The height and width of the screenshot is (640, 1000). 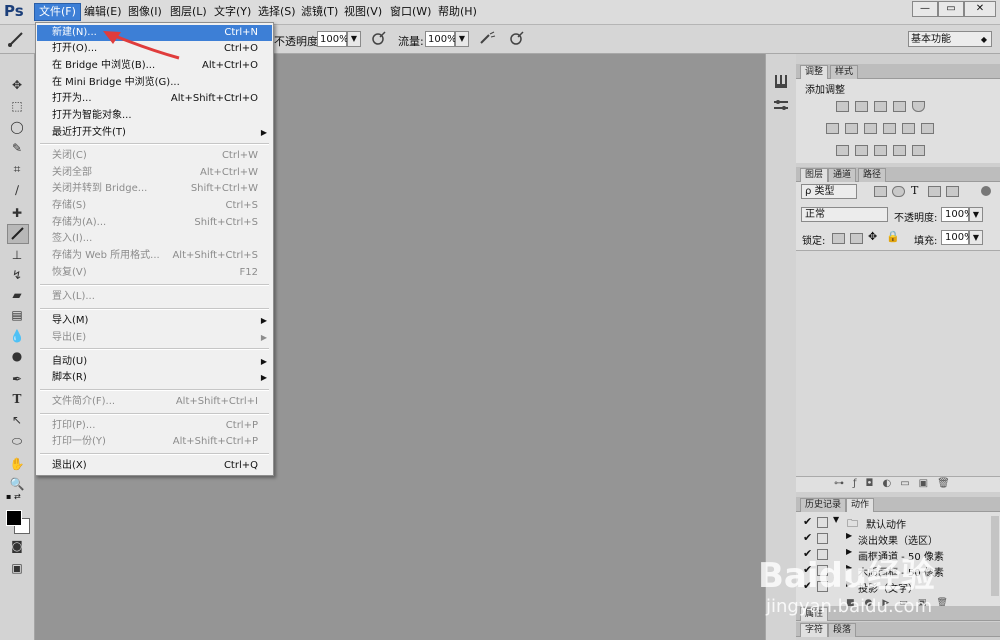 What do you see at coordinates (354, 39) in the screenshot?
I see `opacity-dropdown-icon: ▼` at bounding box center [354, 39].